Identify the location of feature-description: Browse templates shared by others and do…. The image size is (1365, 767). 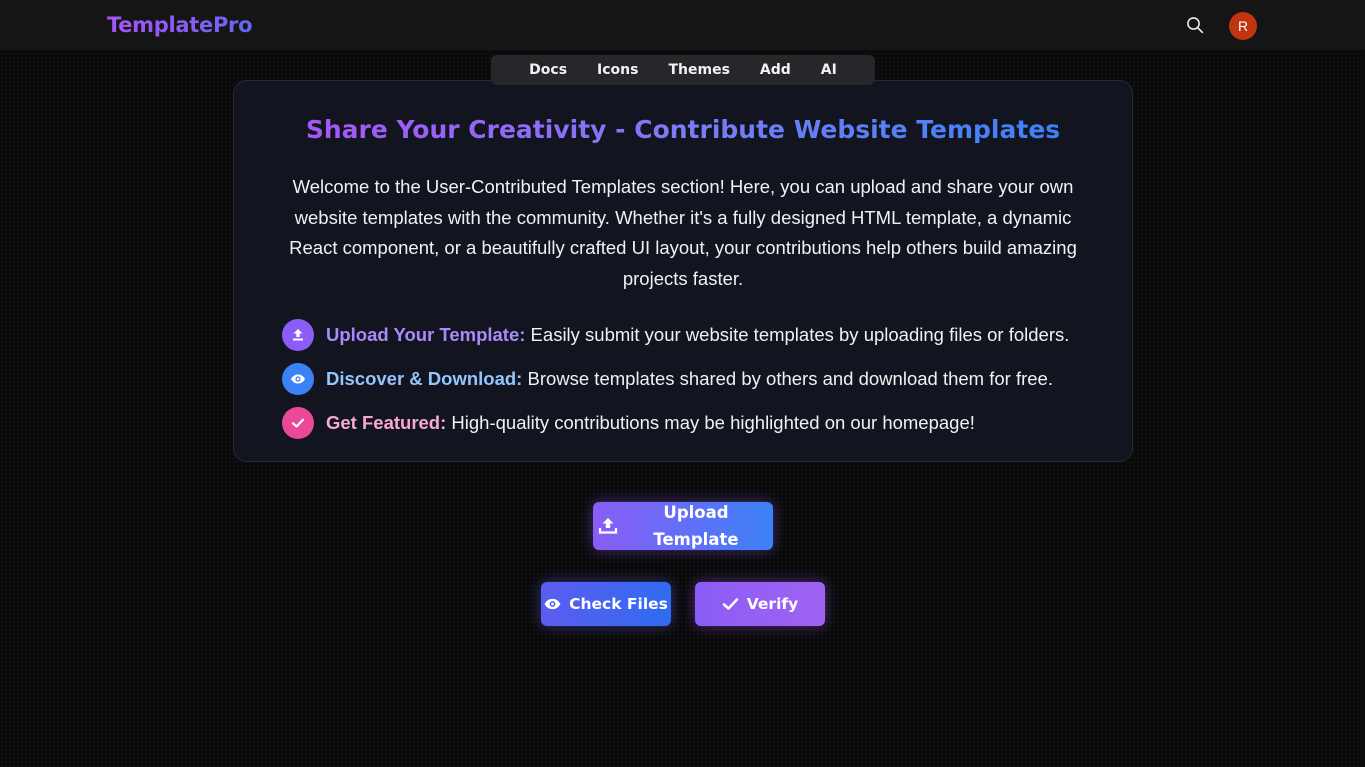
(787, 378).